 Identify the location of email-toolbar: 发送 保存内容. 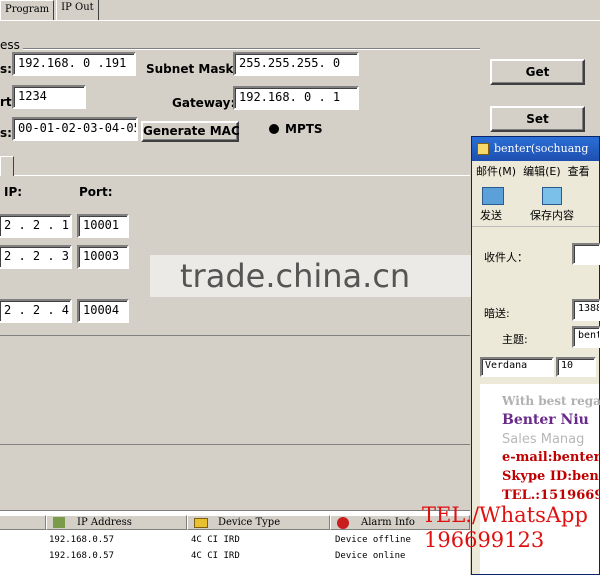
(535, 205).